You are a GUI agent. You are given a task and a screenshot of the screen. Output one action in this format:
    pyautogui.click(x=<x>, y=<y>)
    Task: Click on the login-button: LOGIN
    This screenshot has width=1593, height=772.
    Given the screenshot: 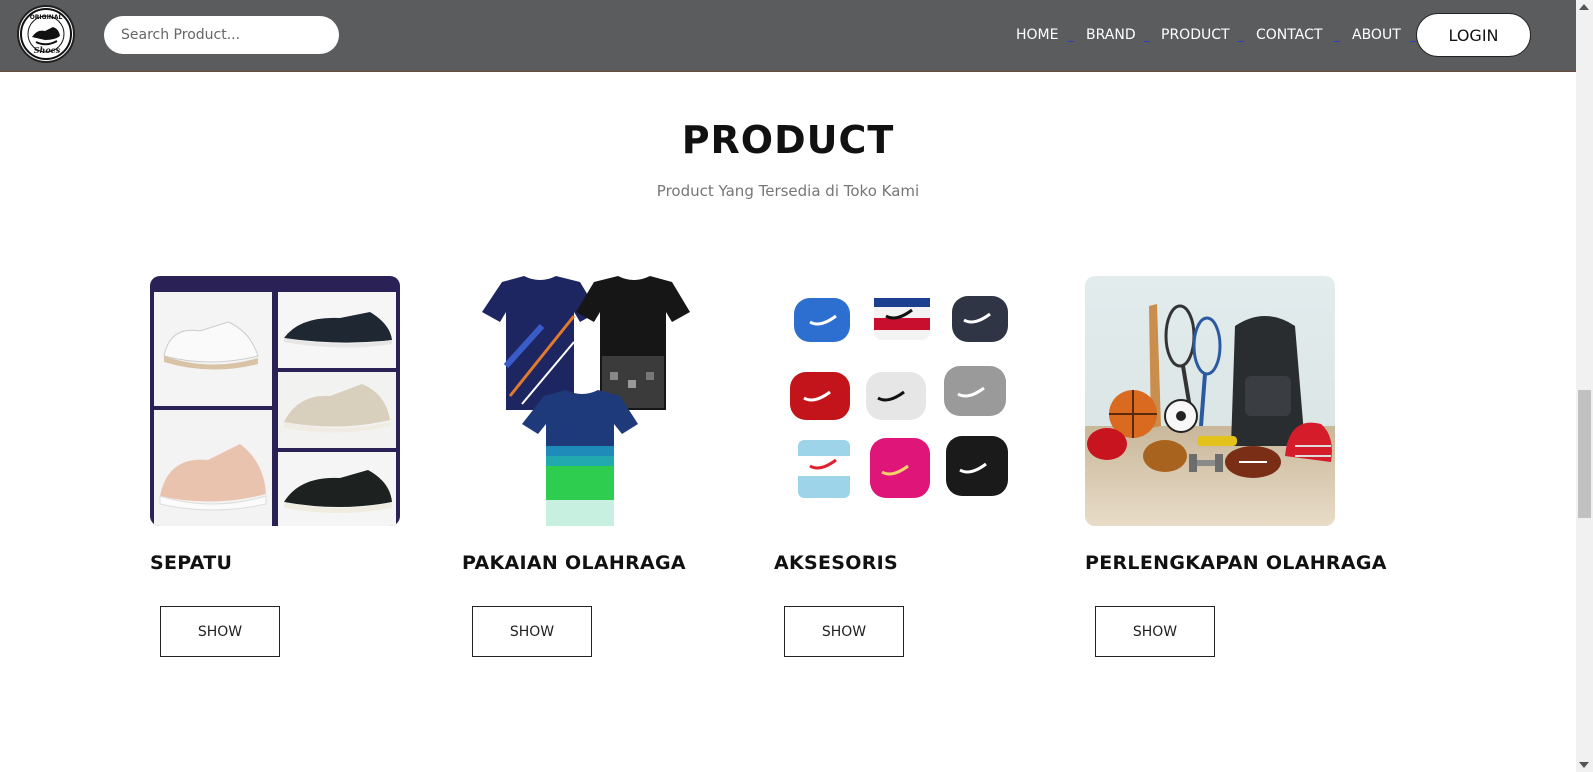 What is the action you would take?
    pyautogui.click(x=1473, y=35)
    